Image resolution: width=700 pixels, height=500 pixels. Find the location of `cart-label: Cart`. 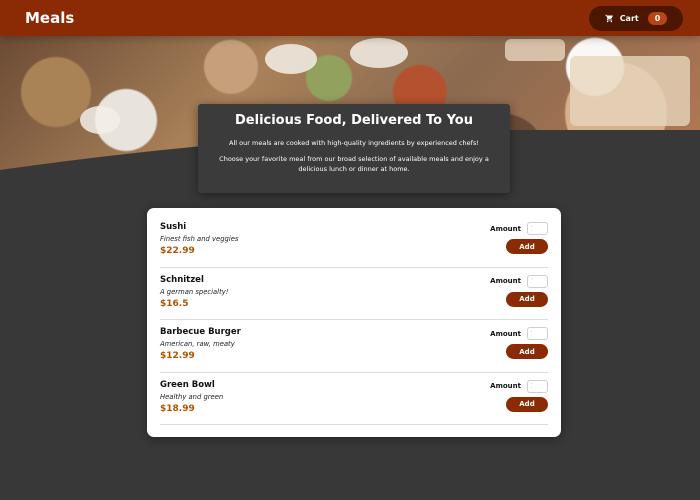

cart-label: Cart is located at coordinates (629, 18).